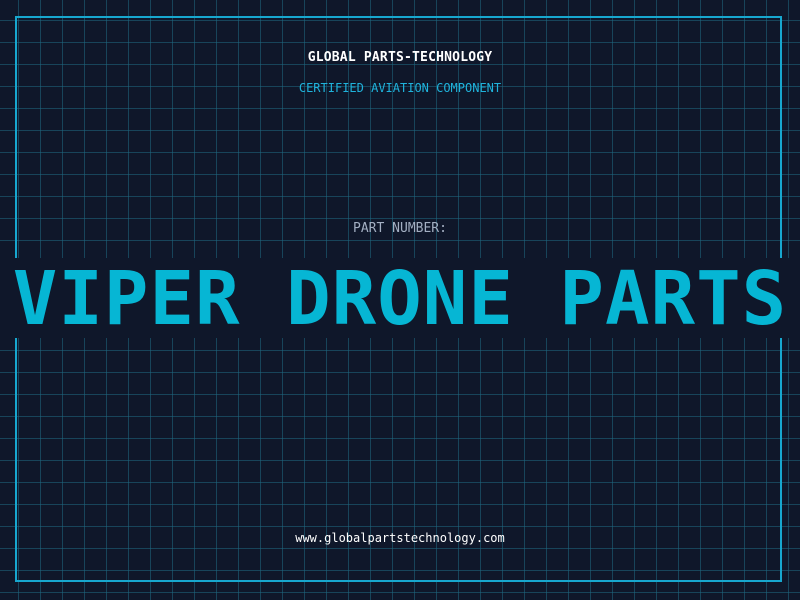 The image size is (800, 600). Describe the element at coordinates (400, 88) in the screenshot. I see `certification-tagline: CERTIFIED AVIATION COMPONENT` at that location.